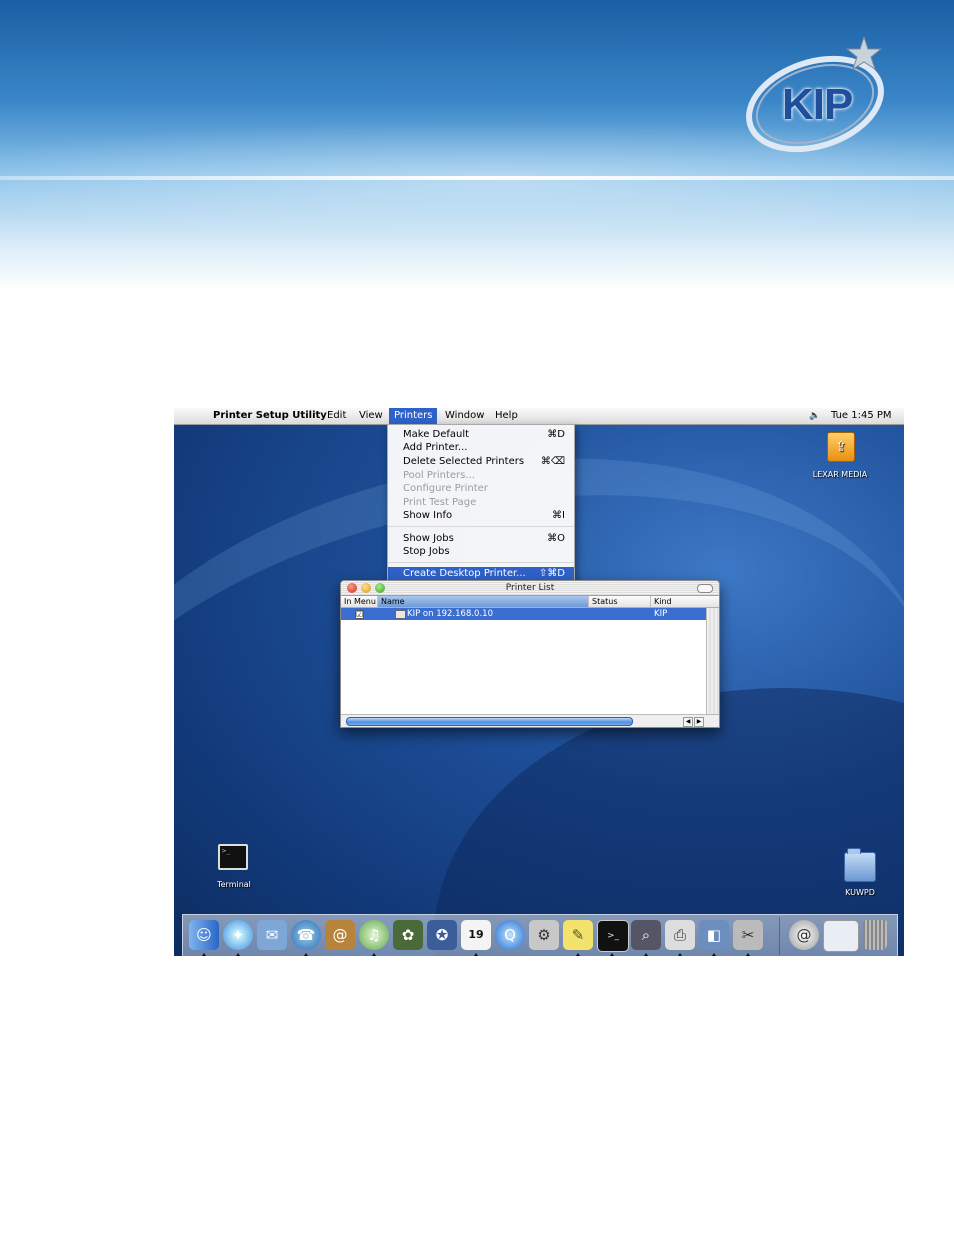 The width and height of the screenshot is (954, 1235). I want to click on scroll-thumb, so click(489, 721).